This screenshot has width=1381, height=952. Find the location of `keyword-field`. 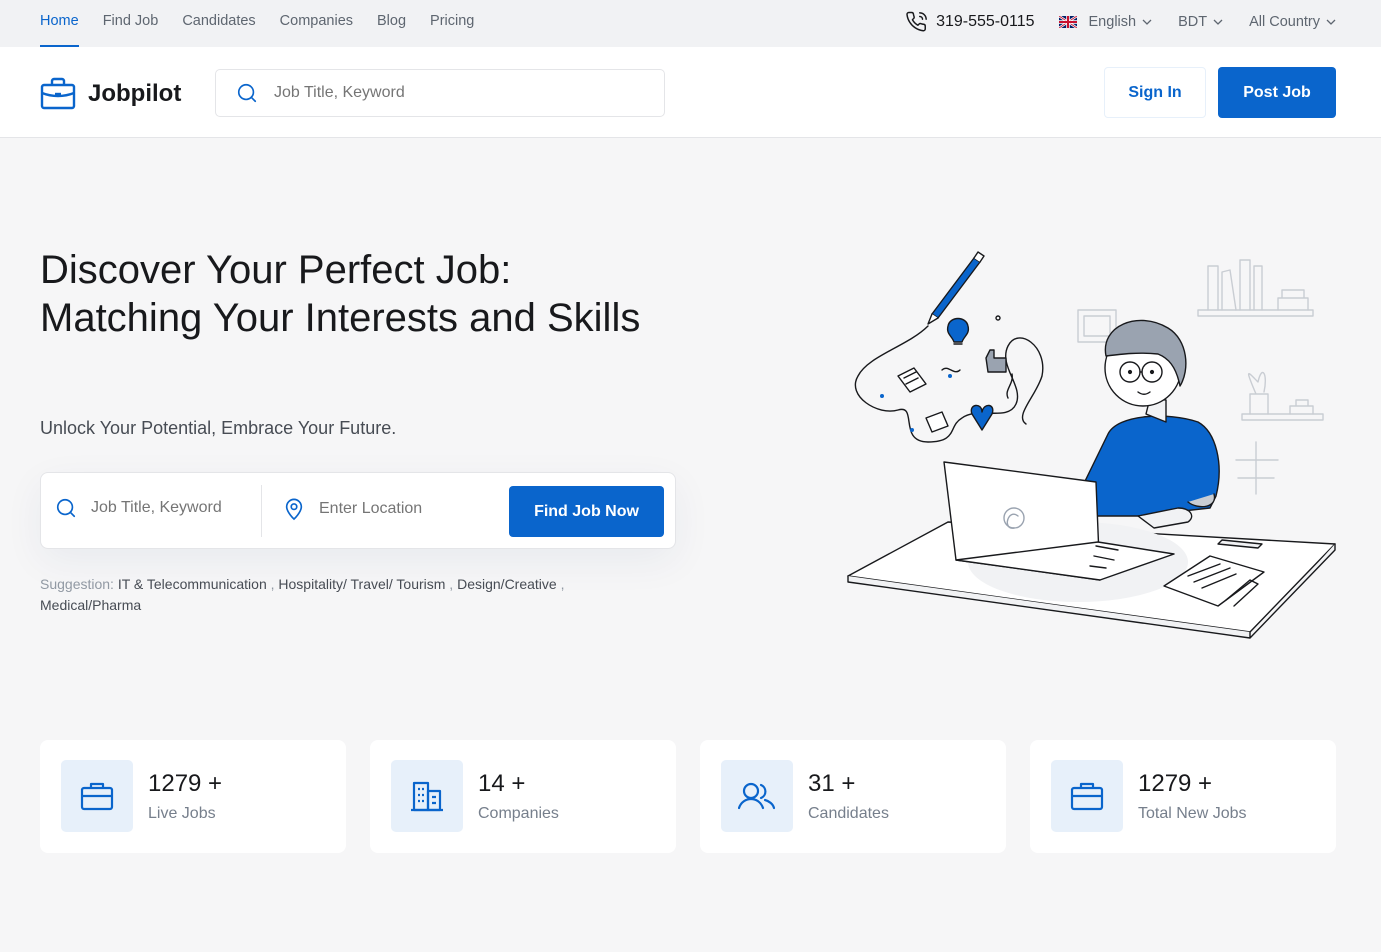

keyword-field is located at coordinates (153, 508).